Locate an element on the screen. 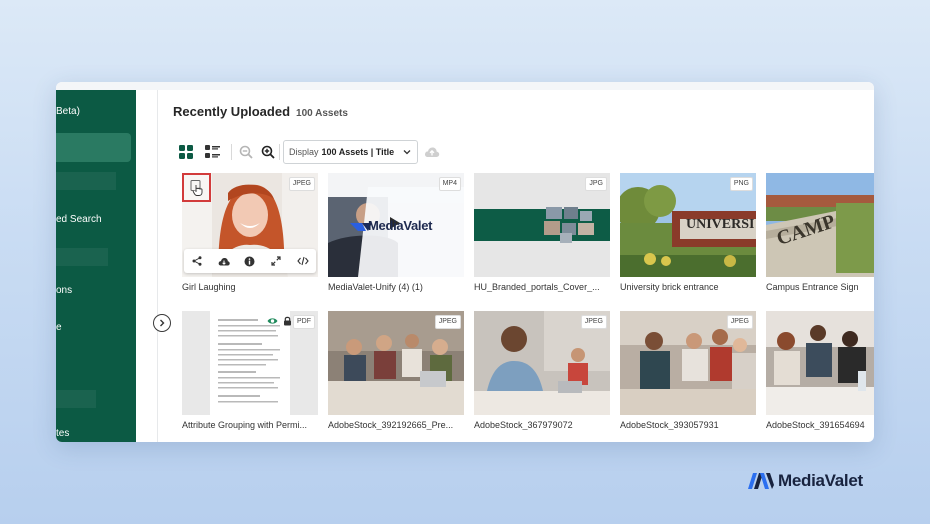 The height and width of the screenshot is (524, 930). sidebar-item-share: e is located at coordinates (59, 327).